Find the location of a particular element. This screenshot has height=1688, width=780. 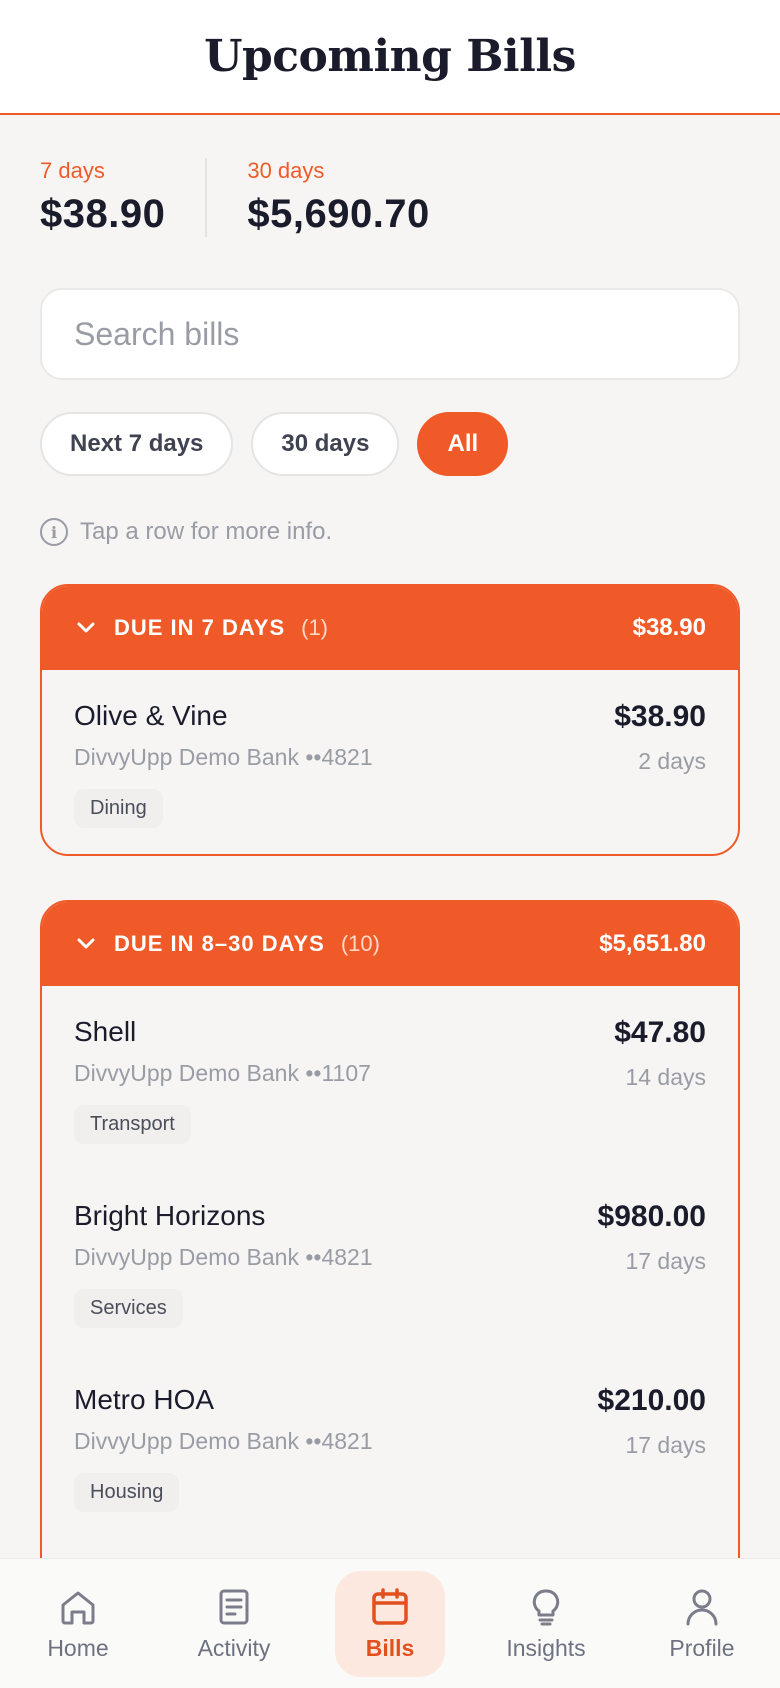

lightbulb-icon is located at coordinates (546, 1607).